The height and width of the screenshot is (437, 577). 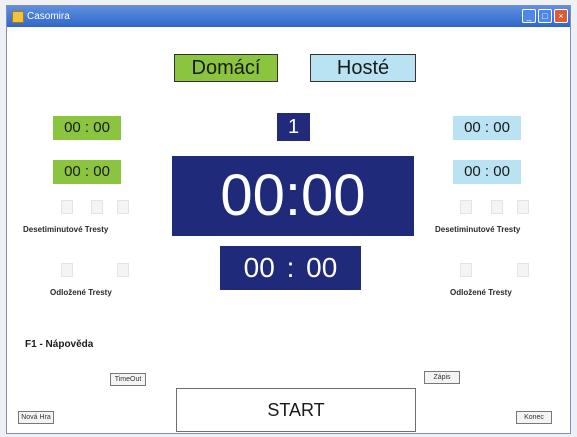 I want to click on home-ten-min-label: Desetiminutové Tresty, so click(x=66, y=229).